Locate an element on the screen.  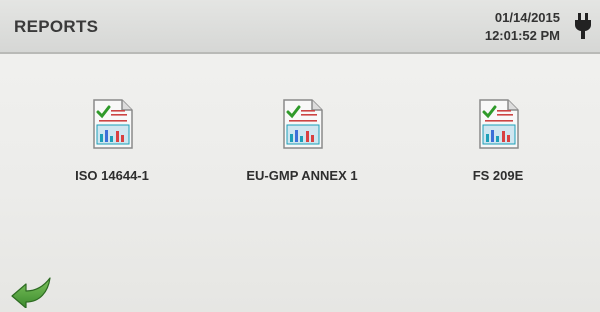
page-title: REPORTS is located at coordinates (56, 26).